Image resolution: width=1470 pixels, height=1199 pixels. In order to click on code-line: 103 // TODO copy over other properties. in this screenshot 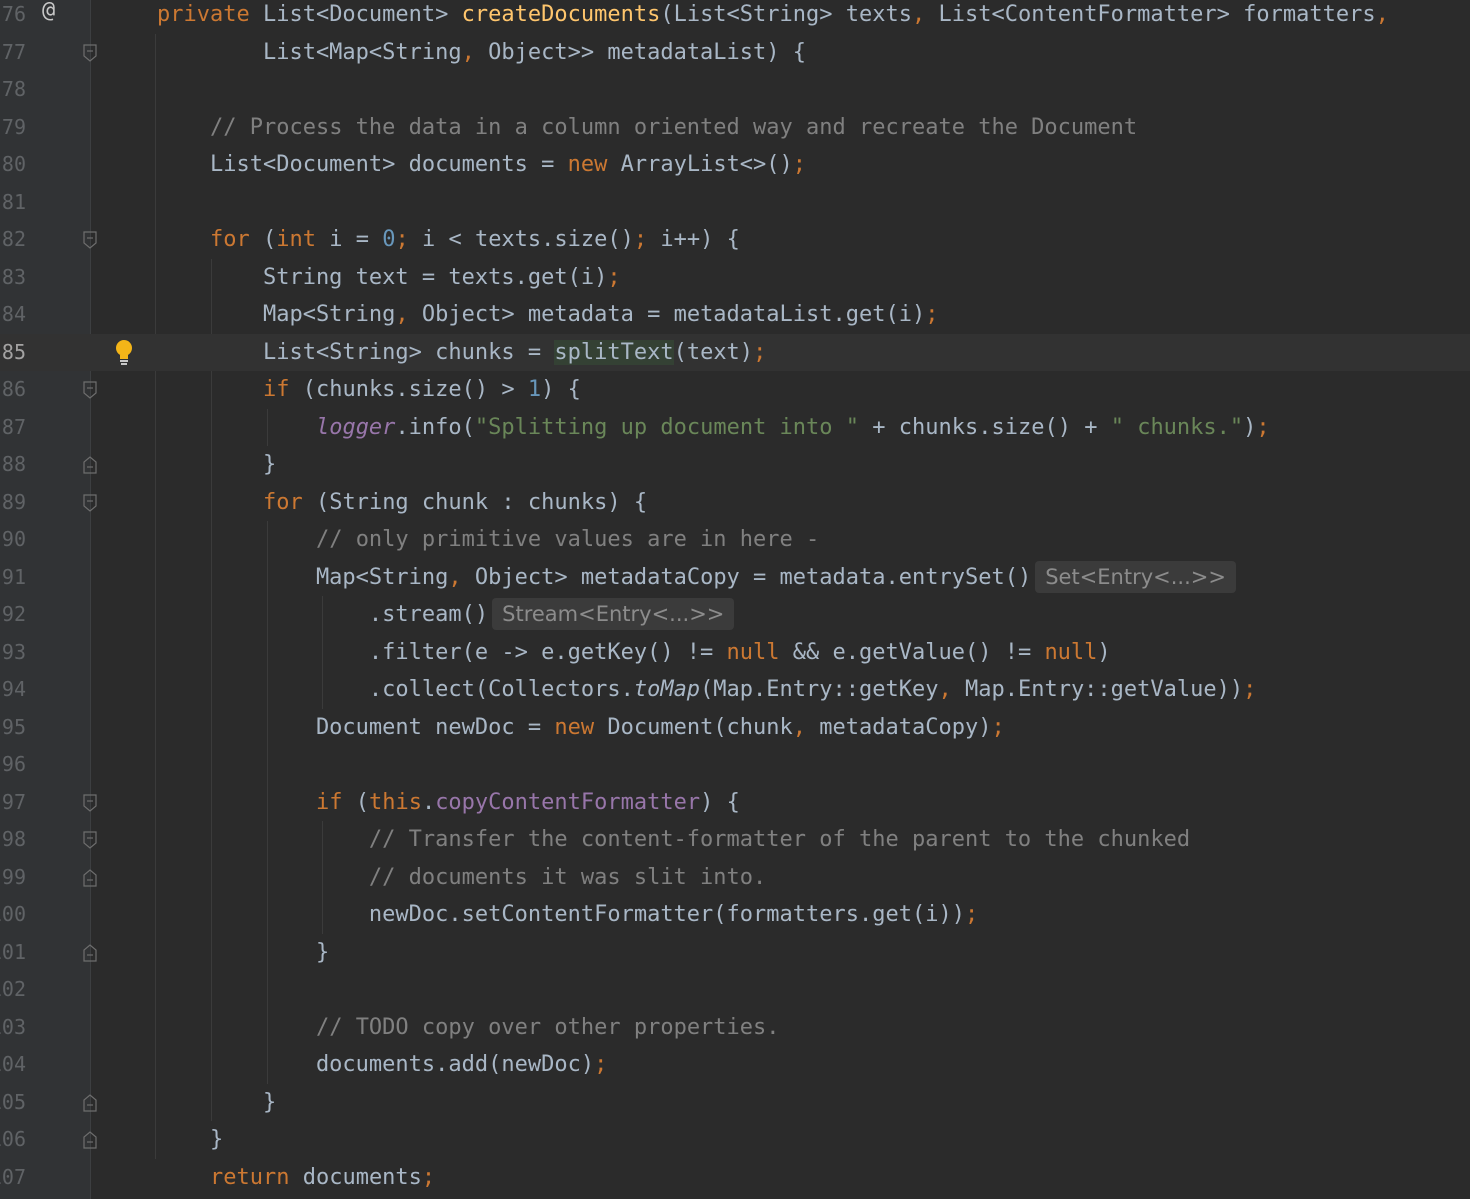, I will do `click(735, 1028)`.